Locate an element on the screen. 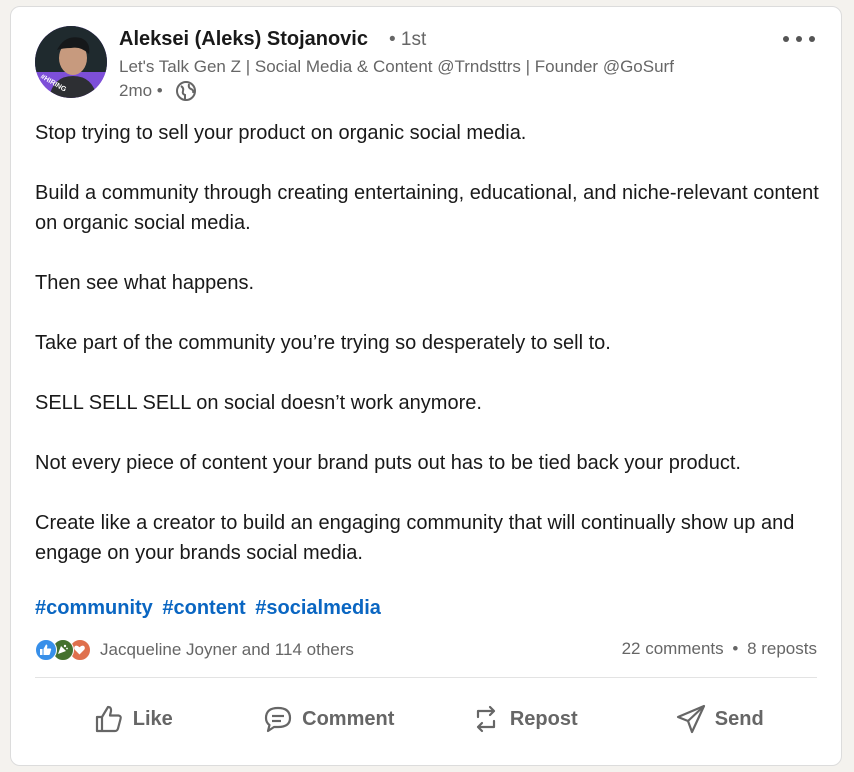  comment-icon is located at coordinates (278, 719).